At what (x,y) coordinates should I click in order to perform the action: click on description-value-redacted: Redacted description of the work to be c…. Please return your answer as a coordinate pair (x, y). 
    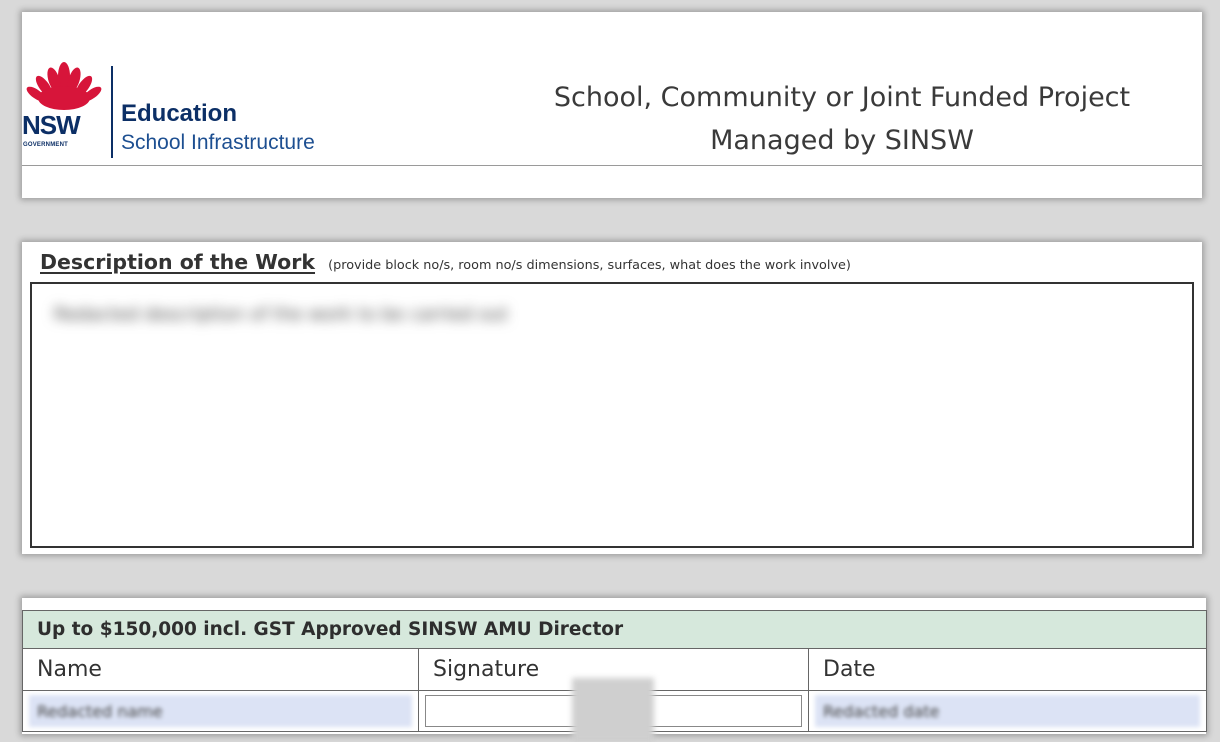
    Looking at the image, I should click on (281, 314).